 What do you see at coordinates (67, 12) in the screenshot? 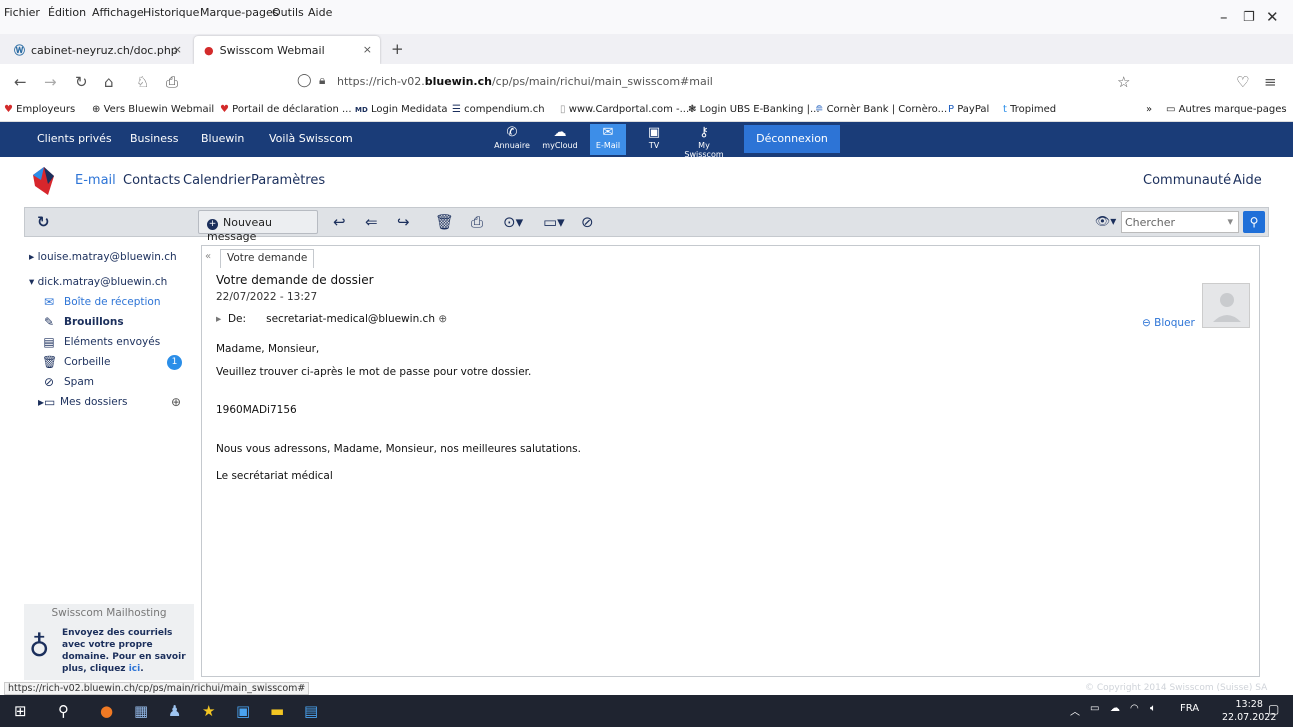
I see `menu-edition: Édition` at bounding box center [67, 12].